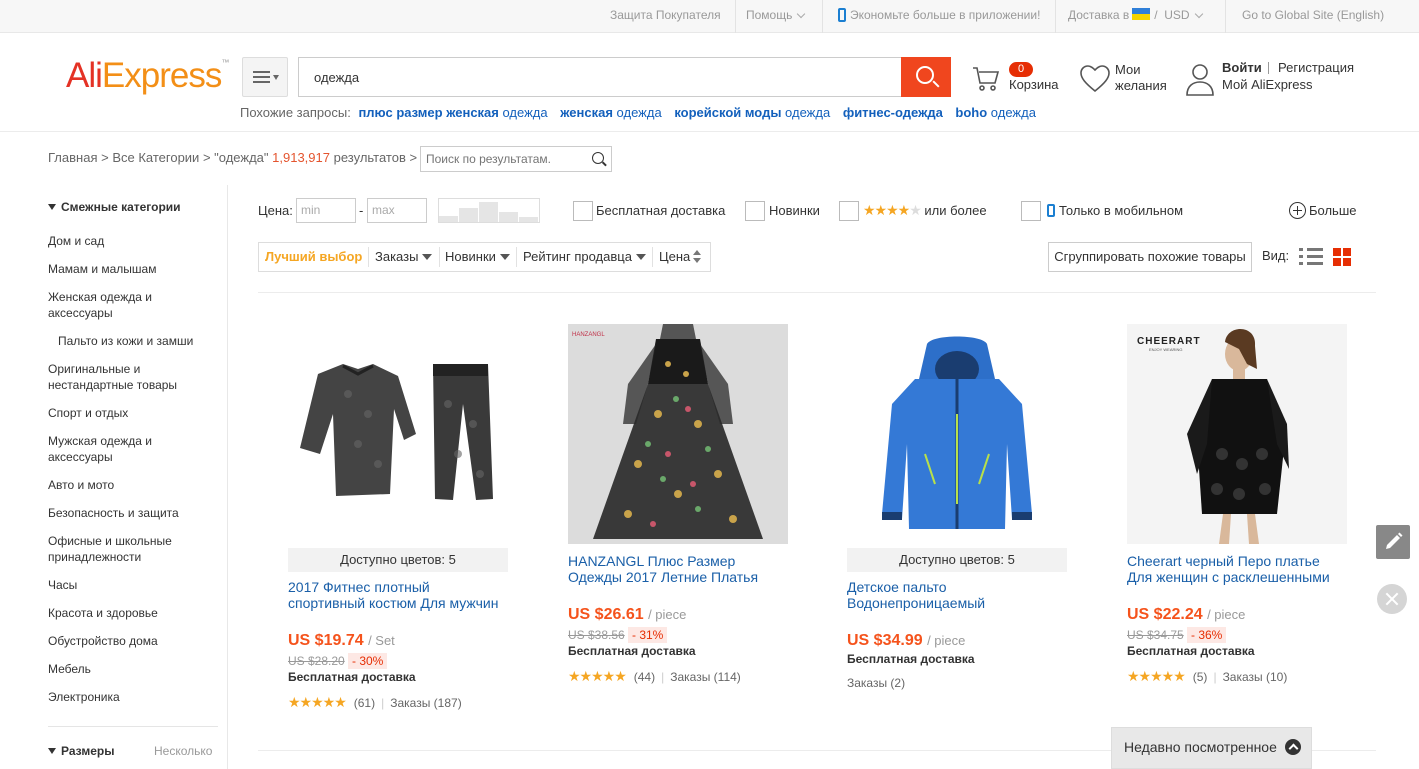  Describe the element at coordinates (501, 159) in the screenshot. I see `search-within-input` at that location.